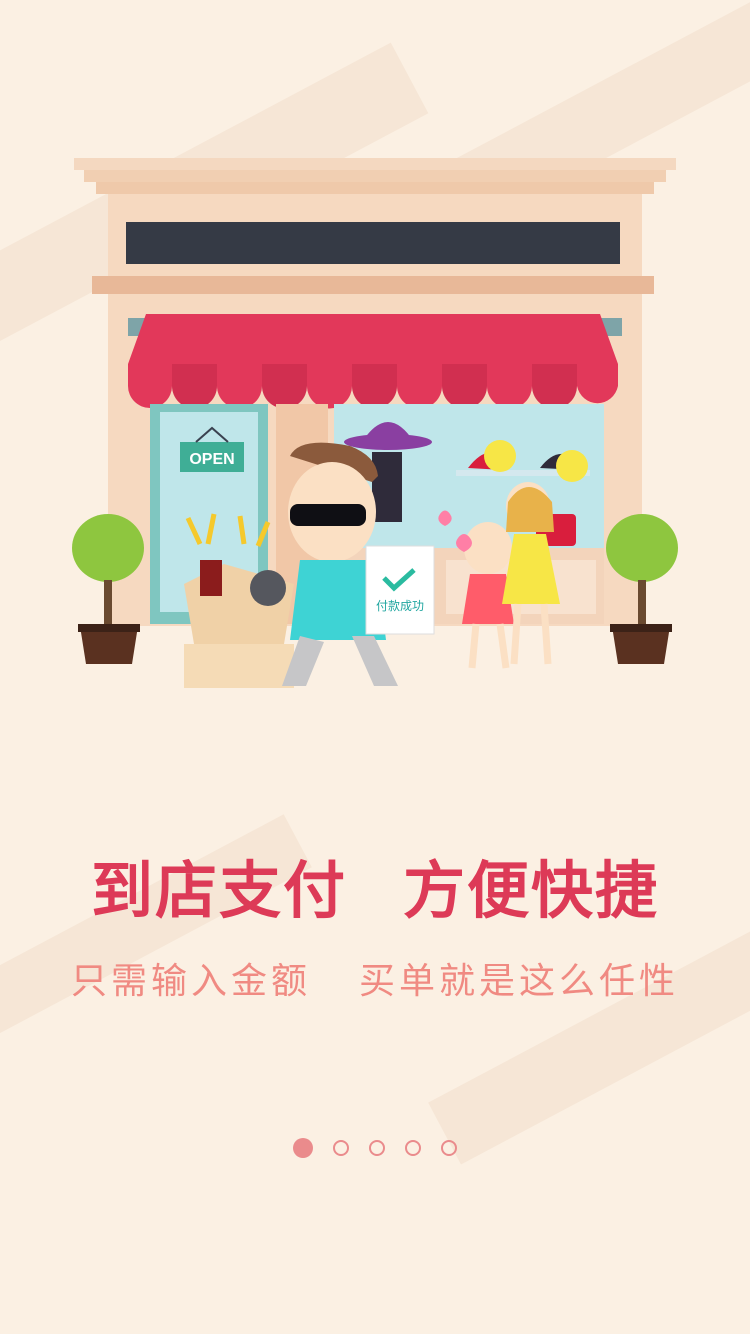 The height and width of the screenshot is (1334, 750). Describe the element at coordinates (190, 981) in the screenshot. I see `subheadline-part1: 只需输入金额` at that location.